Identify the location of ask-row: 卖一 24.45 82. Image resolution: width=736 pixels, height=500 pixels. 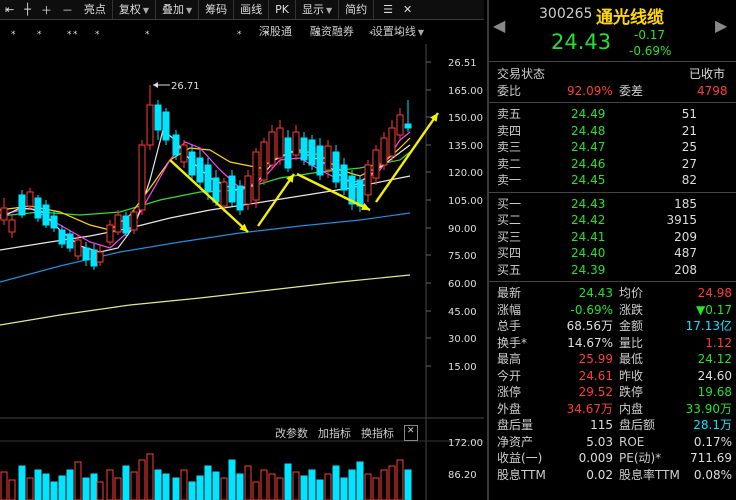
(612, 180).